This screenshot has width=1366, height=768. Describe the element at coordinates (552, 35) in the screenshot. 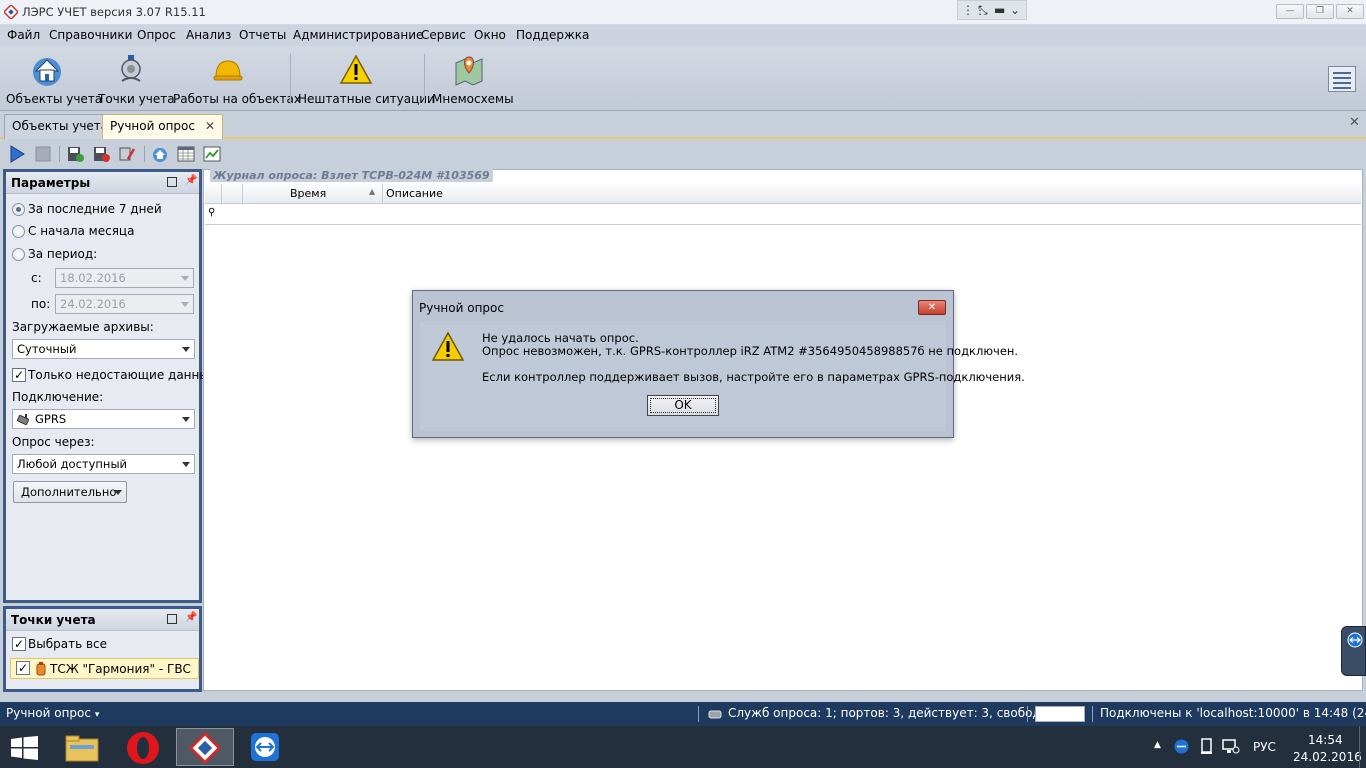

I see `menu-support: Поддержка` at that location.